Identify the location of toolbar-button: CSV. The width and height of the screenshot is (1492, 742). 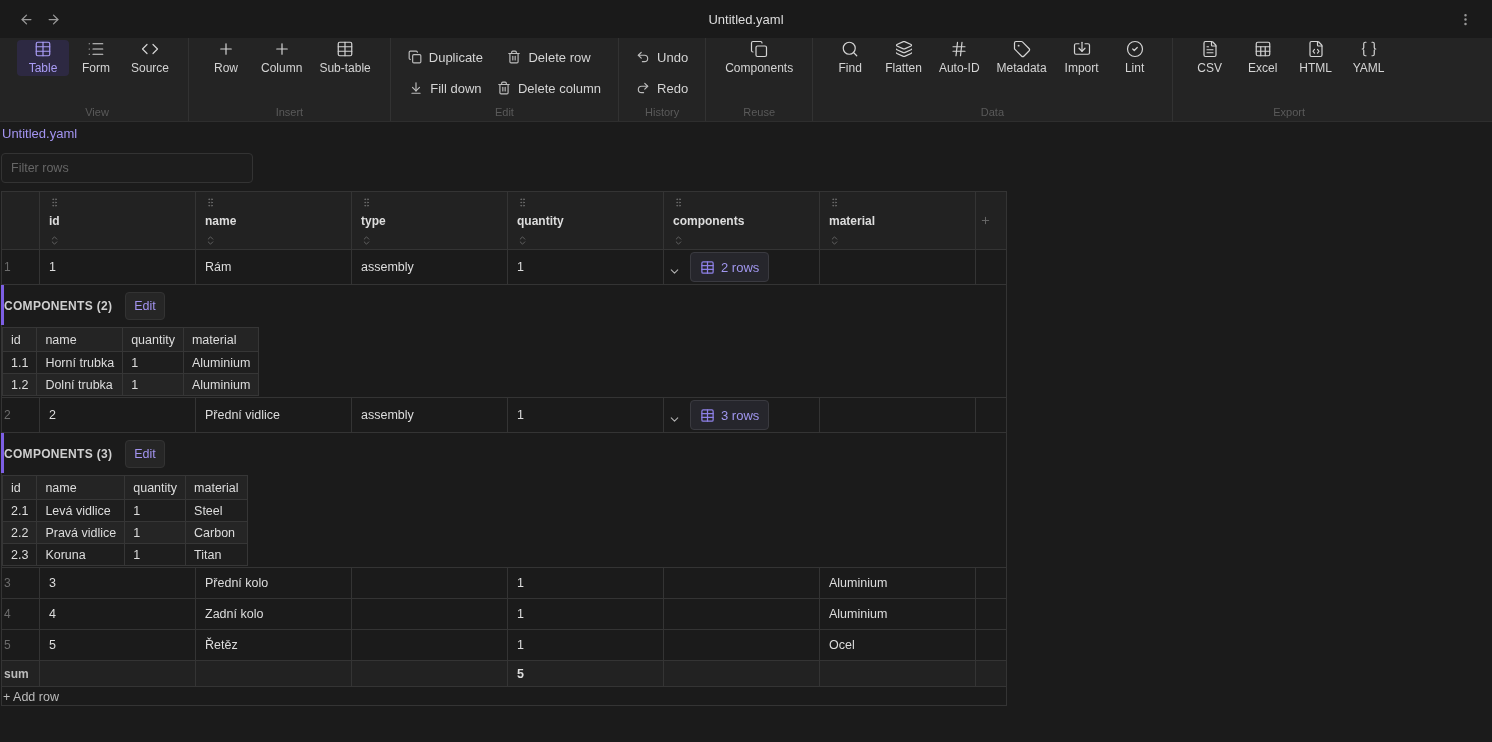
(1209, 58).